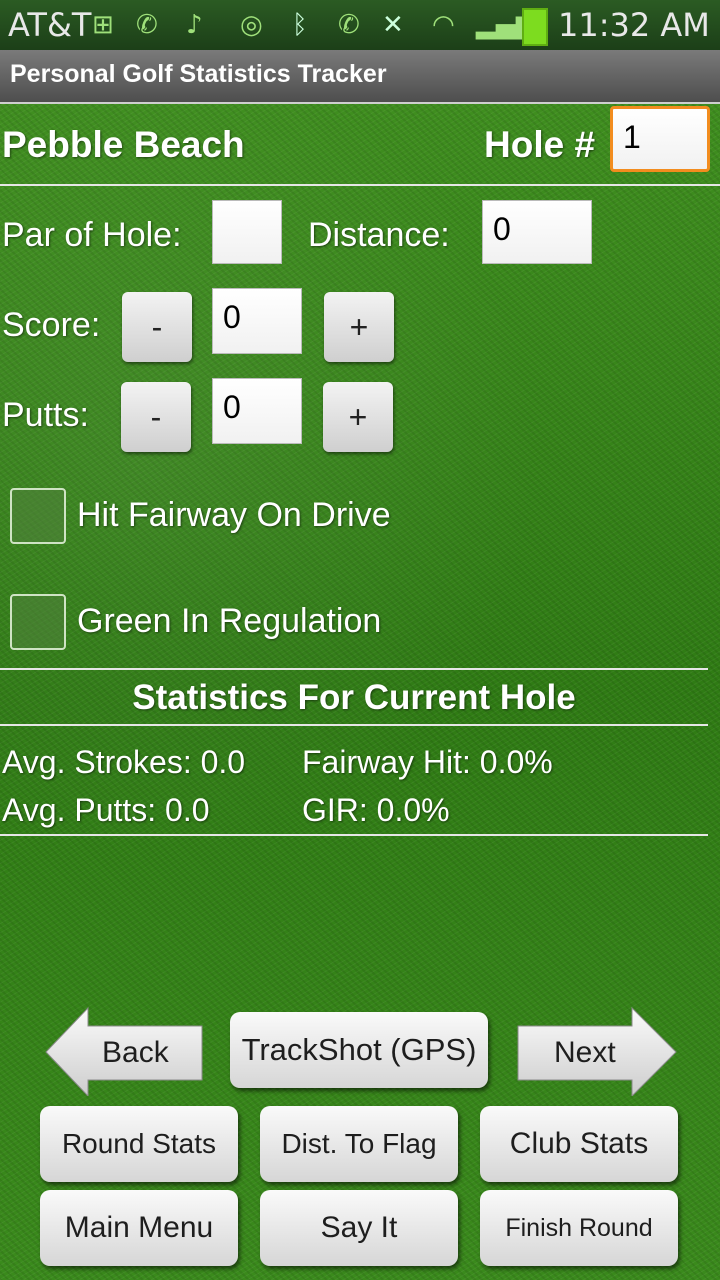 Image resolution: width=720 pixels, height=1280 pixels. Describe the element at coordinates (139, 1144) in the screenshot. I see `round-stats-button: Round Stats` at that location.